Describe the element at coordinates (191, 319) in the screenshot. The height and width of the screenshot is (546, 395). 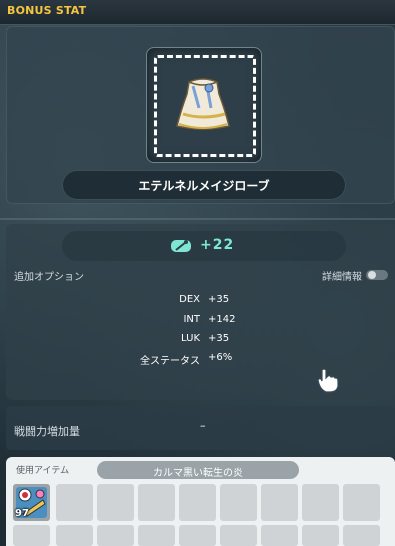
I see `stat-name: INT` at that location.